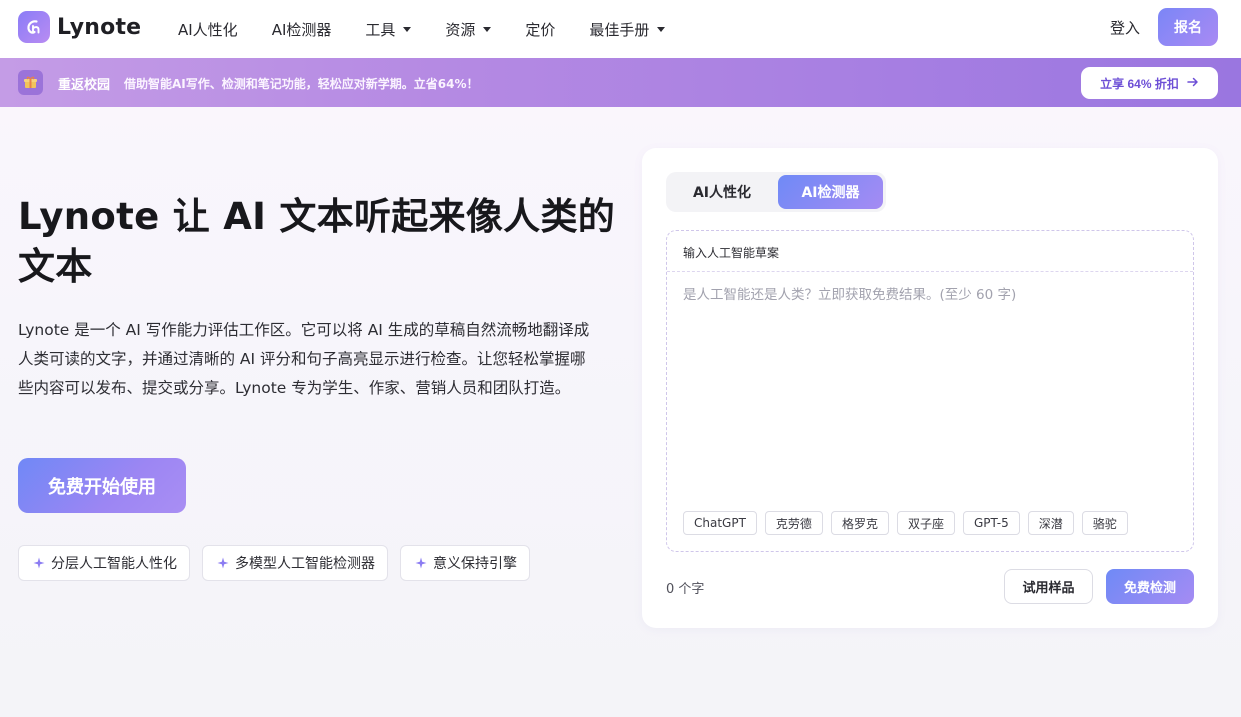 The width and height of the screenshot is (1241, 717). Describe the element at coordinates (859, 523) in the screenshot. I see `model-chip-grok: 格罗克` at that location.